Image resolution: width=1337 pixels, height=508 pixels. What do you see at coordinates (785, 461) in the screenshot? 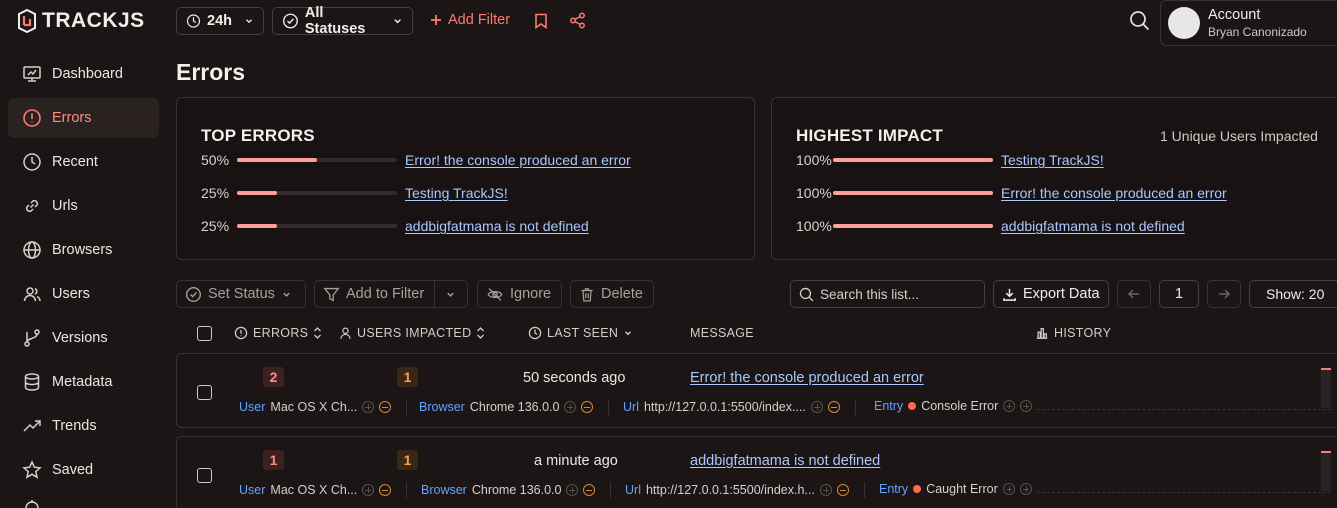
I see `error-message-link: addbigfatmama is not defined` at bounding box center [785, 461].